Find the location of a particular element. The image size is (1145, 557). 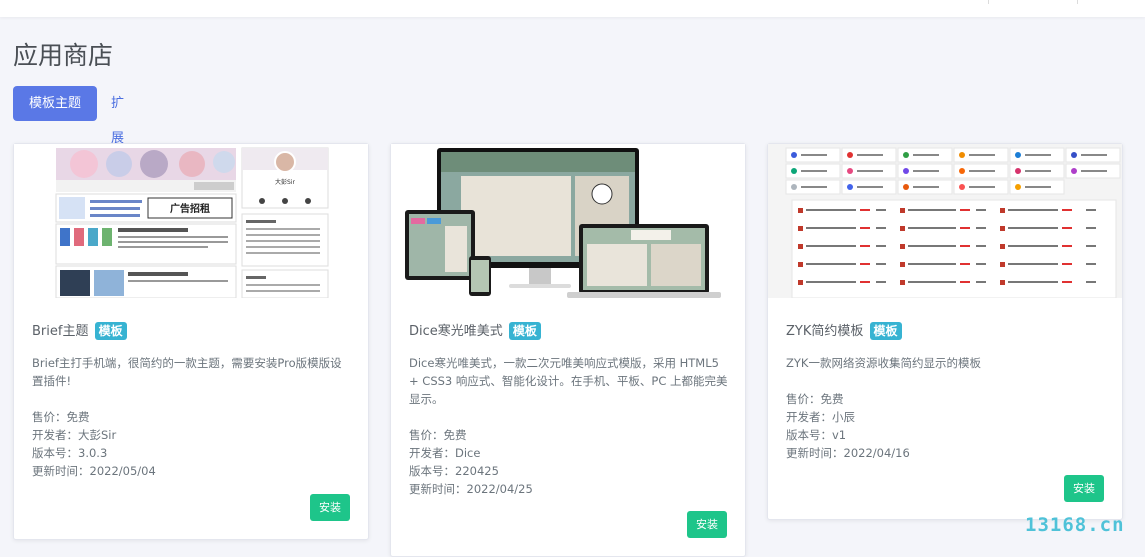

template-updated: 更新时间：2022/04/25 is located at coordinates (471, 489).